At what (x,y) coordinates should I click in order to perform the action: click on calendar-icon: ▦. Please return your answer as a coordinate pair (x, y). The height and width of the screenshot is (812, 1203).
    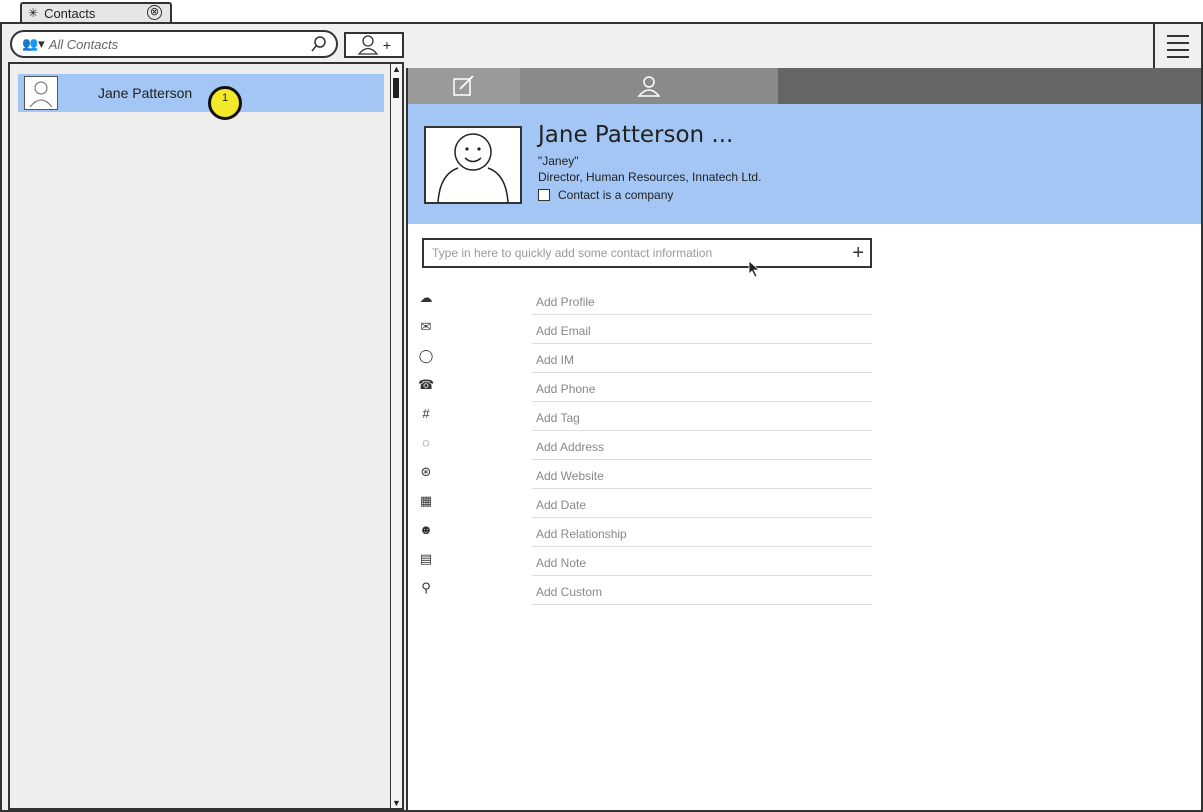
    Looking at the image, I should click on (426, 500).